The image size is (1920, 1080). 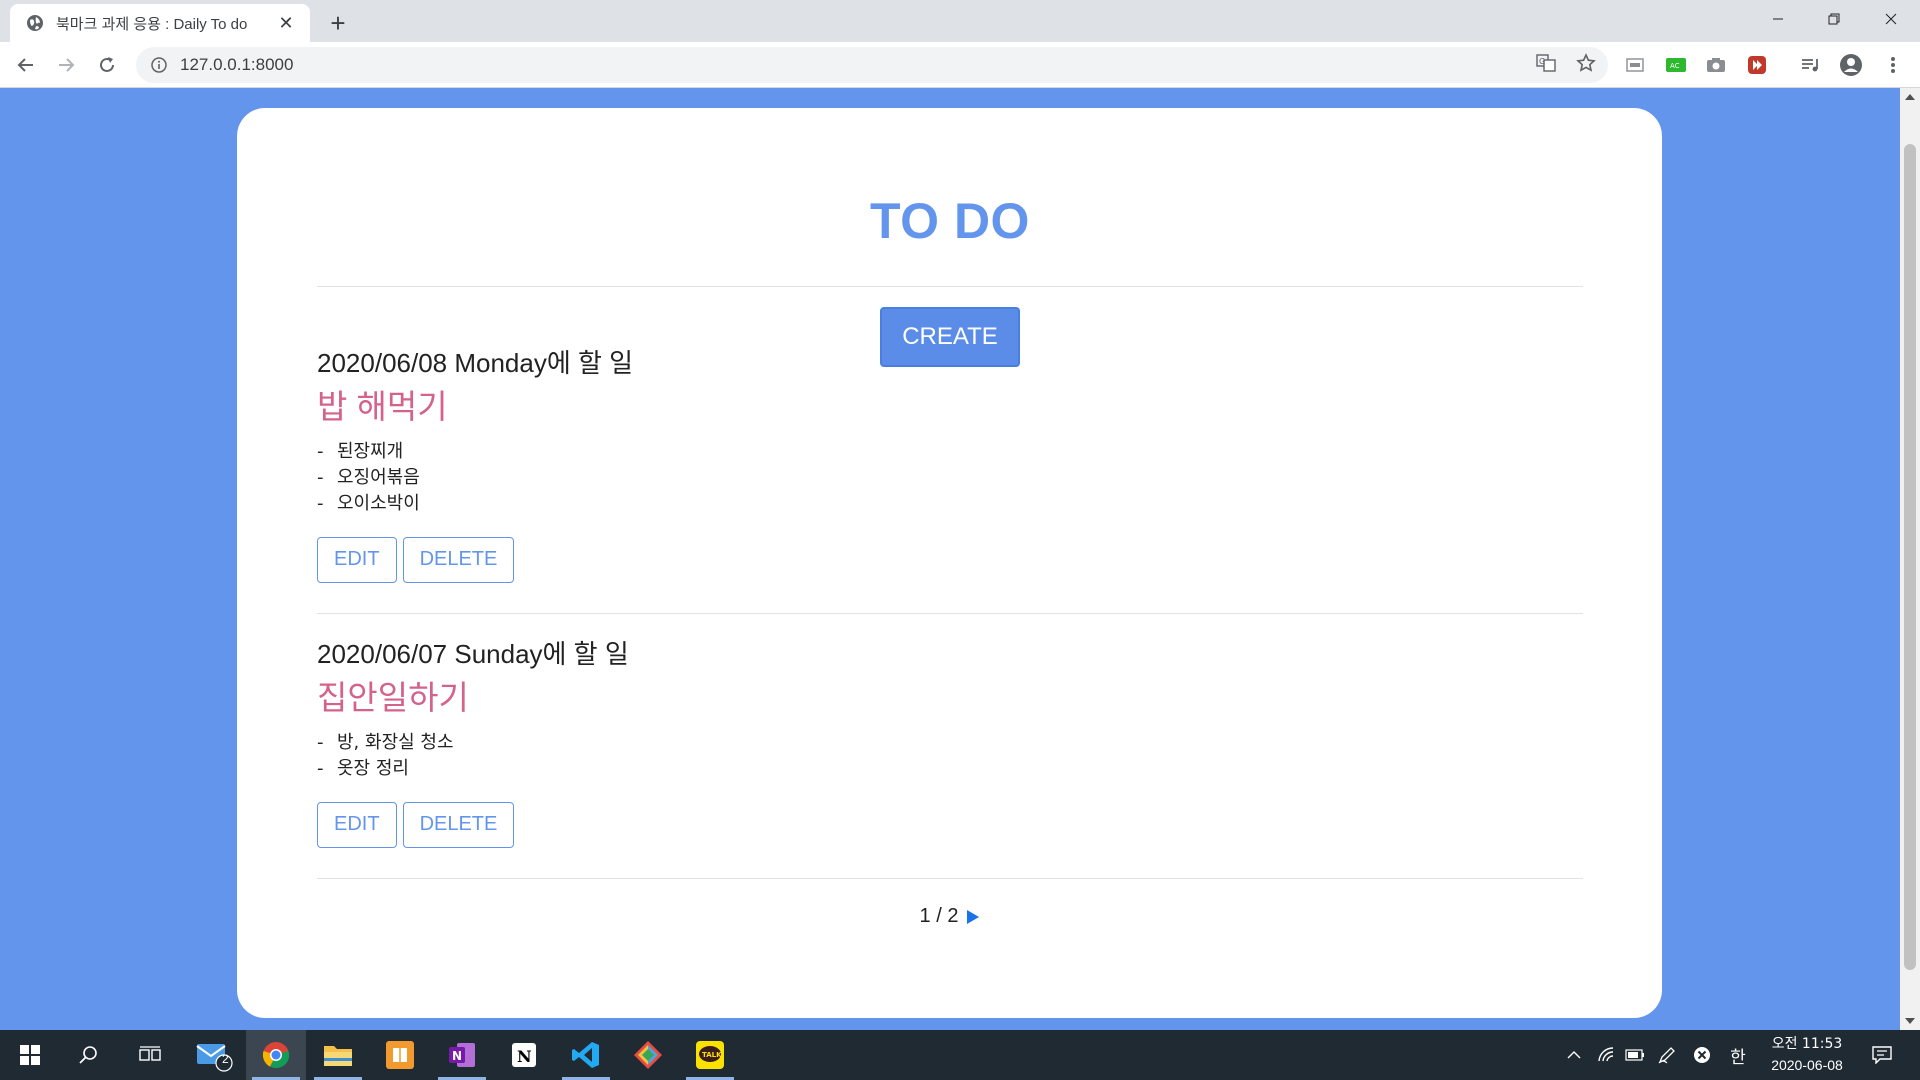 What do you see at coordinates (1811, 65) in the screenshot?
I see `media-queue-icon` at bounding box center [1811, 65].